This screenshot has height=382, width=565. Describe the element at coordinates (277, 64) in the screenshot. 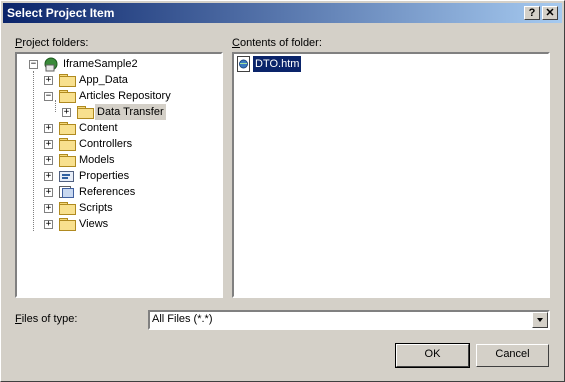

I see `file-item-label: DTO.htm` at that location.